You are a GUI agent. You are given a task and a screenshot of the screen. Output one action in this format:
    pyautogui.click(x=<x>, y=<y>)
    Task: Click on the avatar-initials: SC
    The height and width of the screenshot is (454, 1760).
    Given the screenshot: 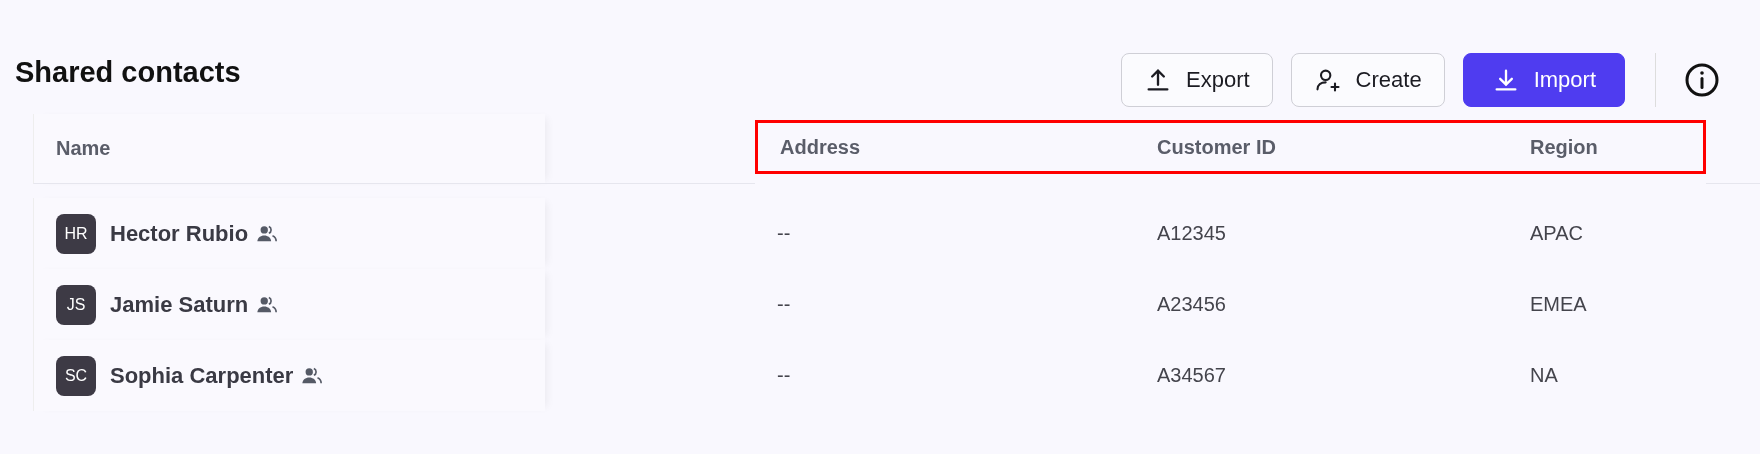 What is the action you would take?
    pyautogui.click(x=76, y=375)
    